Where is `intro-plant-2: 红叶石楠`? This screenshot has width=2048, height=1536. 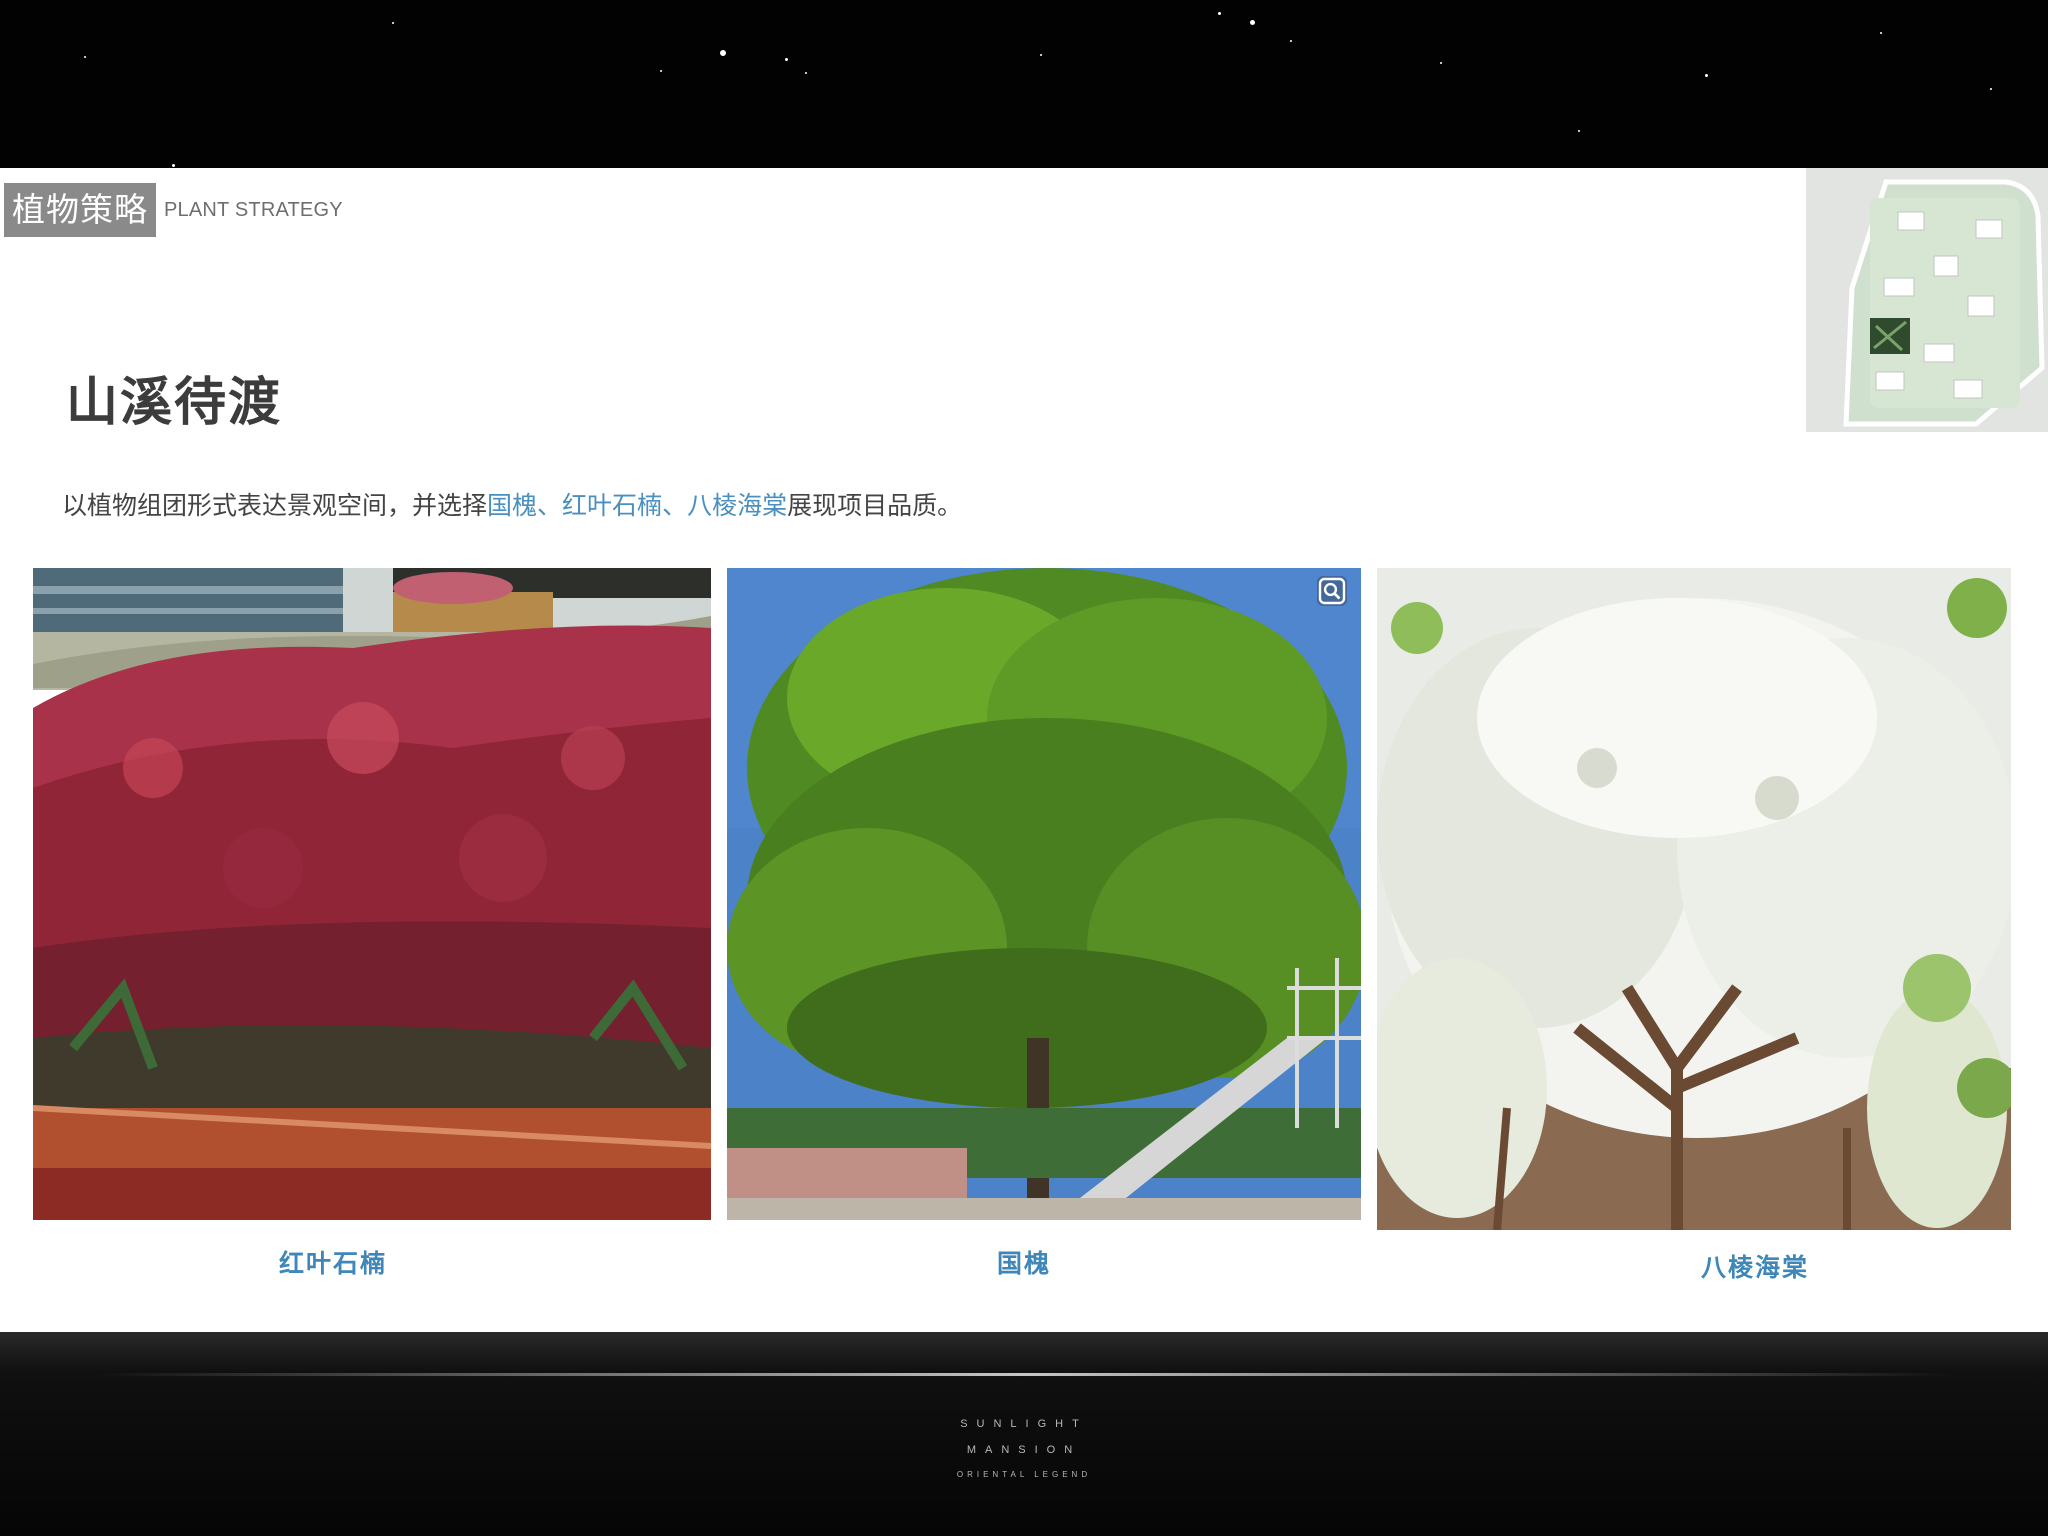 intro-plant-2: 红叶石楠 is located at coordinates (612, 505).